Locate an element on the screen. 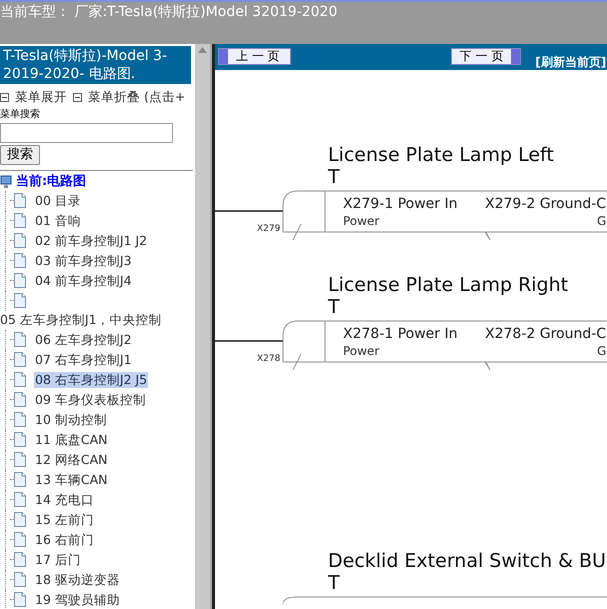  collapse-menu-link: 菜单折叠 (点击+ is located at coordinates (137, 97).